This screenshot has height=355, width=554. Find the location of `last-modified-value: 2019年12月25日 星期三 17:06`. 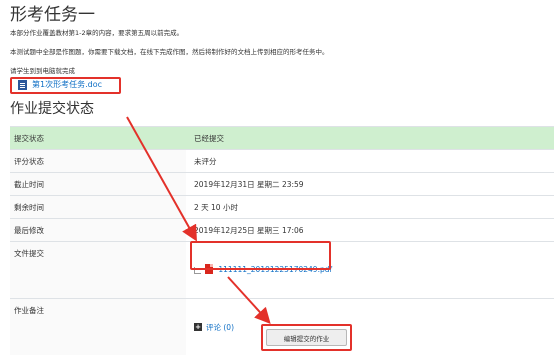

last-modified-value: 2019年12月25日 星期三 17:06 is located at coordinates (370, 230).